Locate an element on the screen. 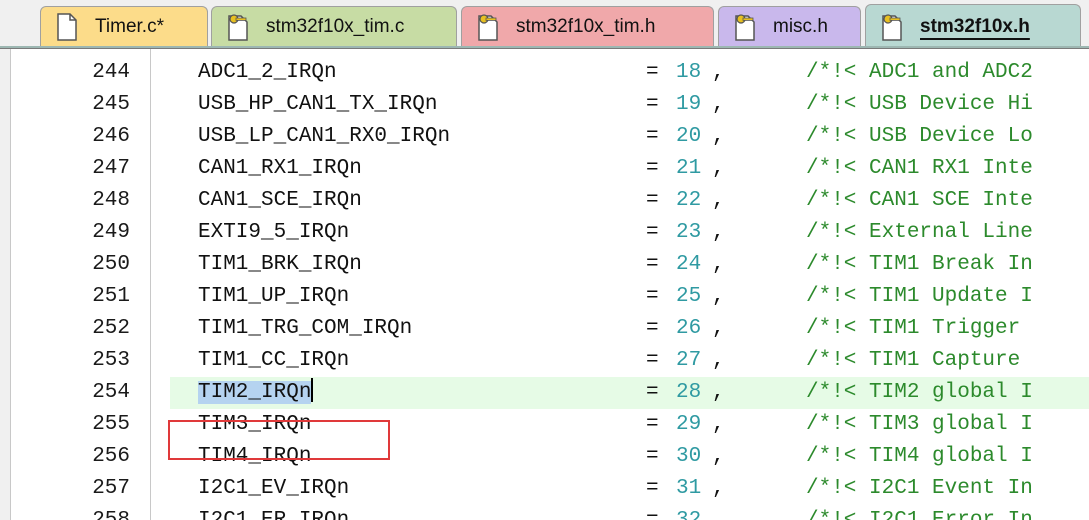 This screenshot has width=1089, height=520. enum-identifier: USB_HP_CAN1_TX_IRQn is located at coordinates (317, 105).